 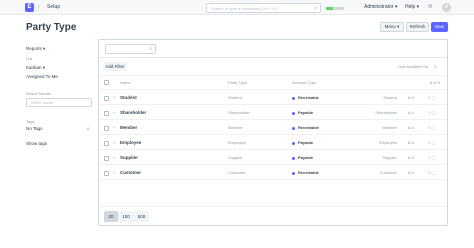 What do you see at coordinates (446, 7) in the screenshot?
I see `avatar: A` at bounding box center [446, 7].